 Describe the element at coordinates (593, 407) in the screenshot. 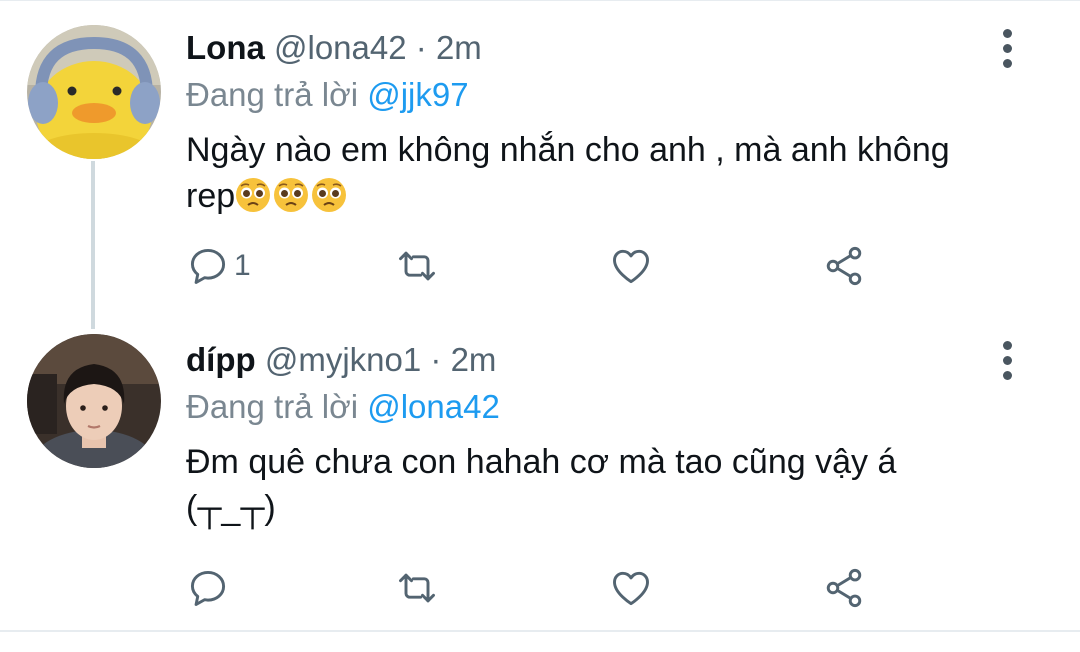

I see `replying-to-line: Đang trả lời @lona42` at that location.